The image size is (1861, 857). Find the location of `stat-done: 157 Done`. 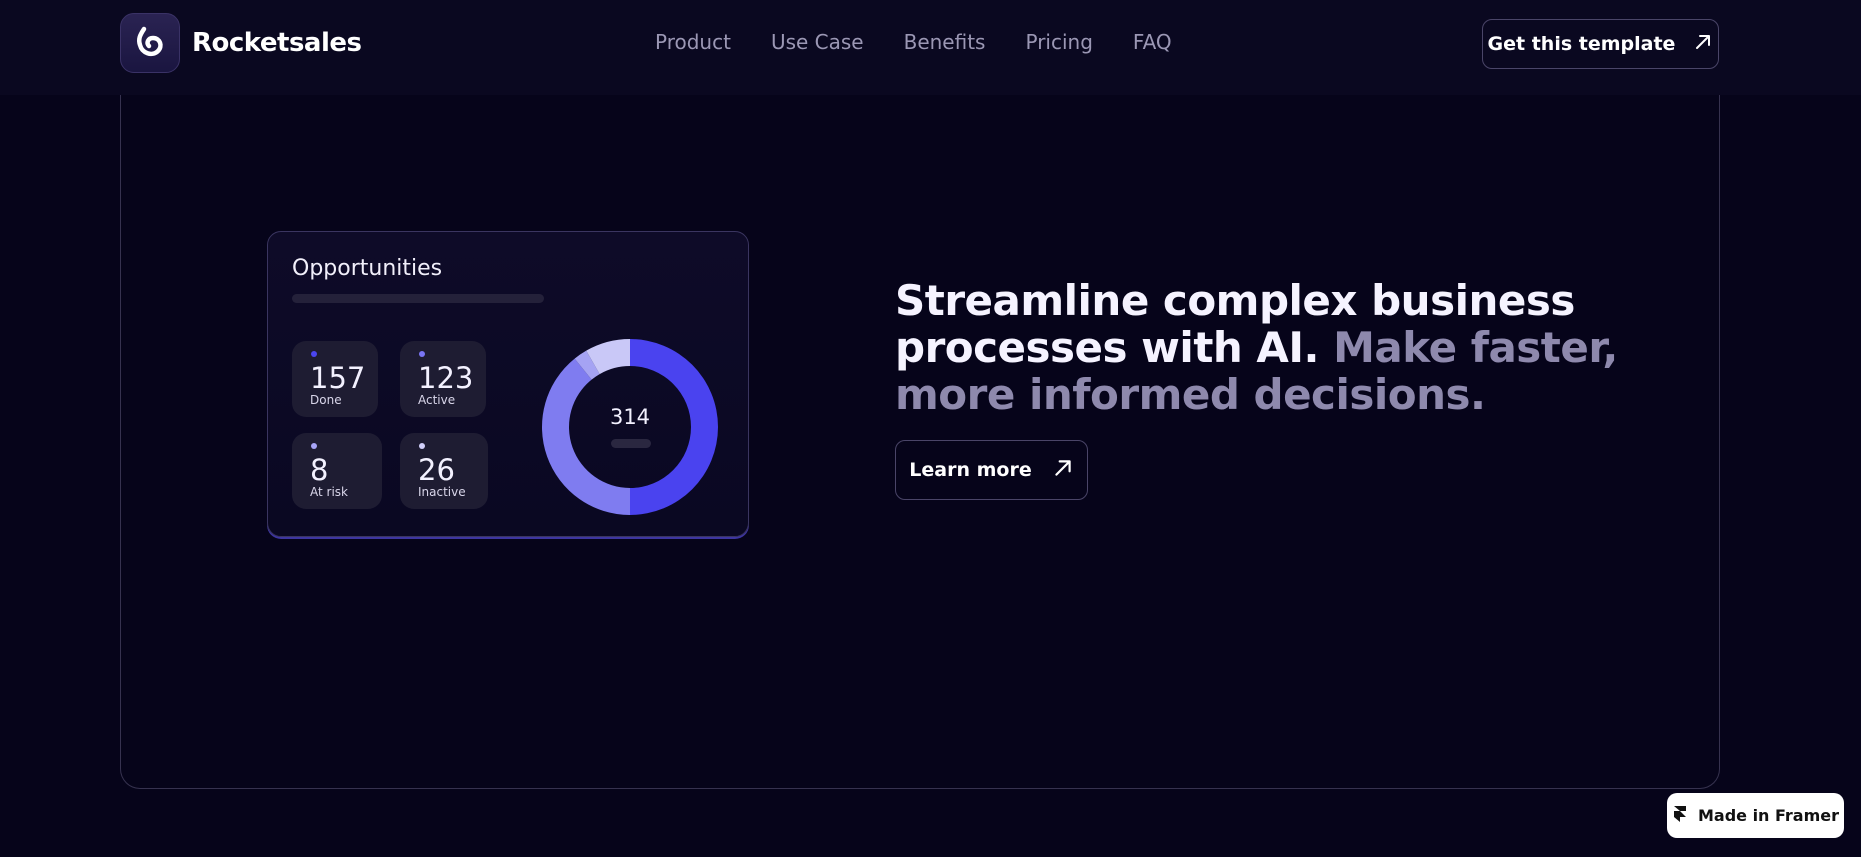

stat-done: 157 Done is located at coordinates (335, 379).